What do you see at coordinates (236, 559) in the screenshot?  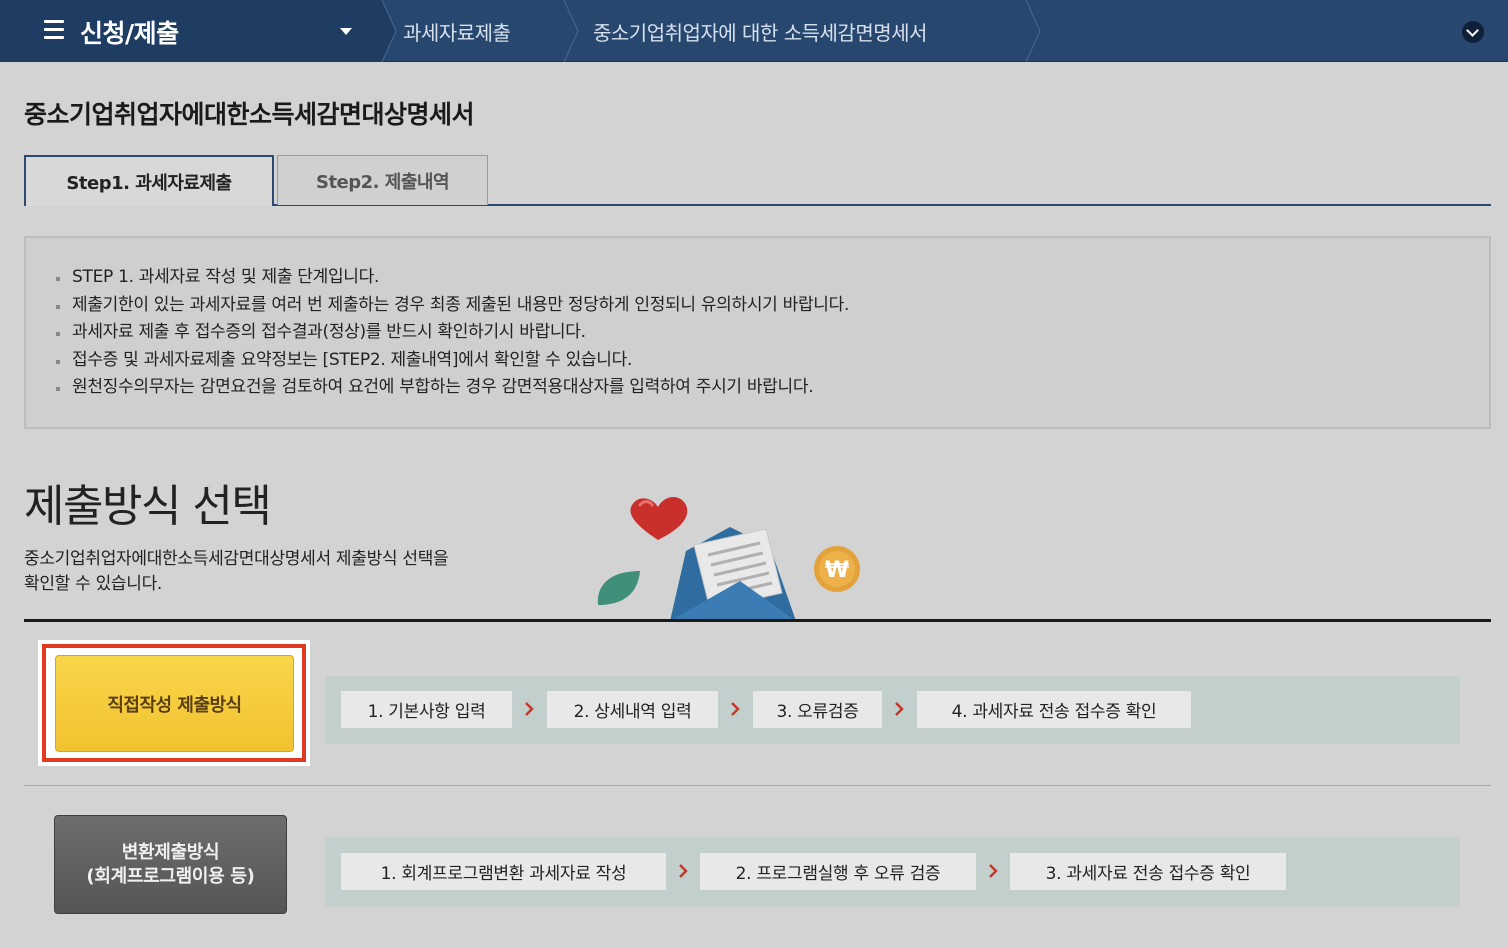 I see `section-description-line: 중소기업취업자에대한소득세감면대상명세서 제출방식 선택을` at bounding box center [236, 559].